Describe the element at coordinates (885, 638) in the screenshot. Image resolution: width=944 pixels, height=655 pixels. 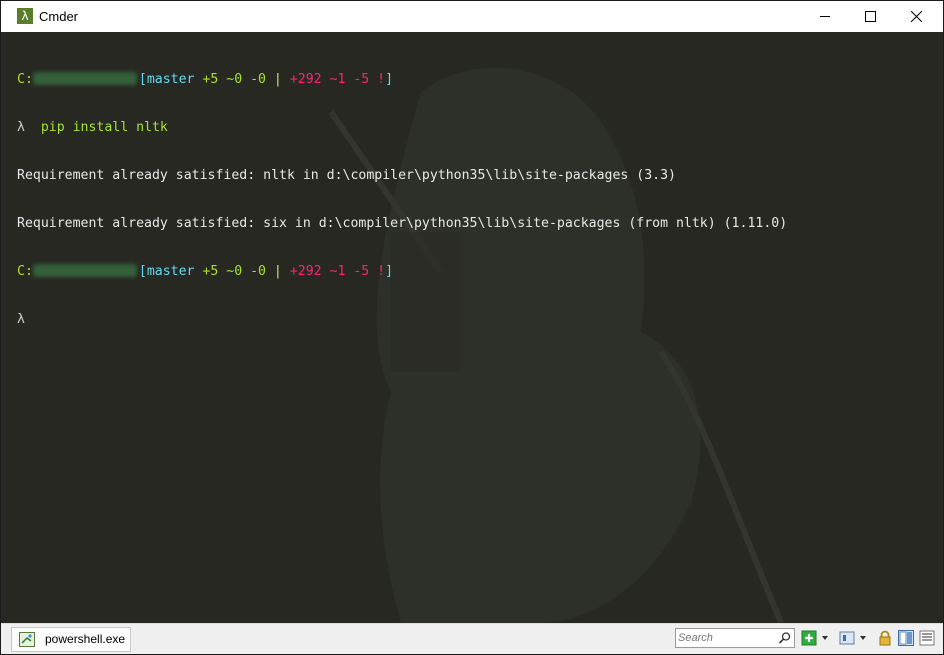
I see `lock-icon` at that location.